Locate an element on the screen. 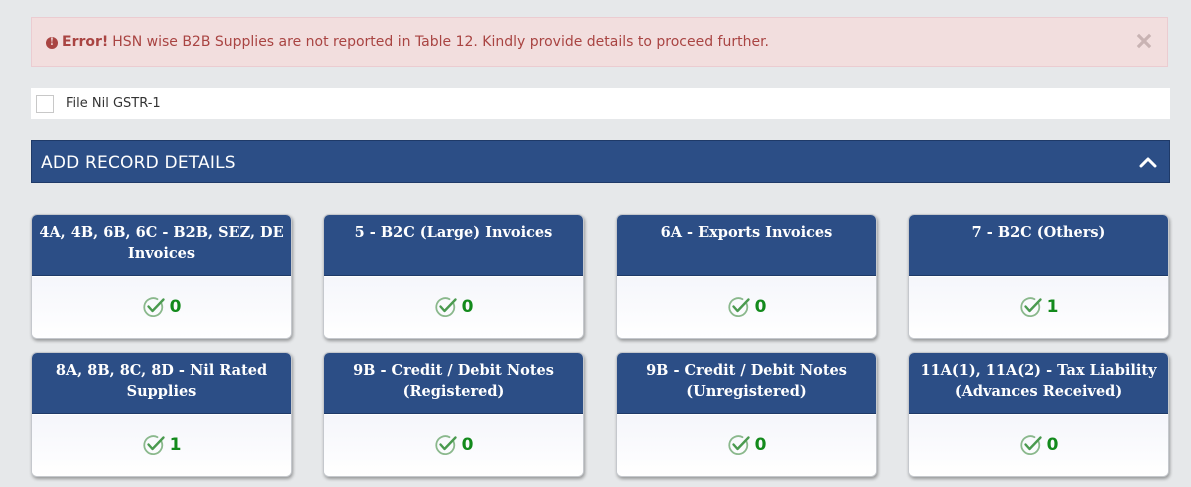 The image size is (1191, 487). record-tile: 6A - Exports Invoices 0 is located at coordinates (746, 276).